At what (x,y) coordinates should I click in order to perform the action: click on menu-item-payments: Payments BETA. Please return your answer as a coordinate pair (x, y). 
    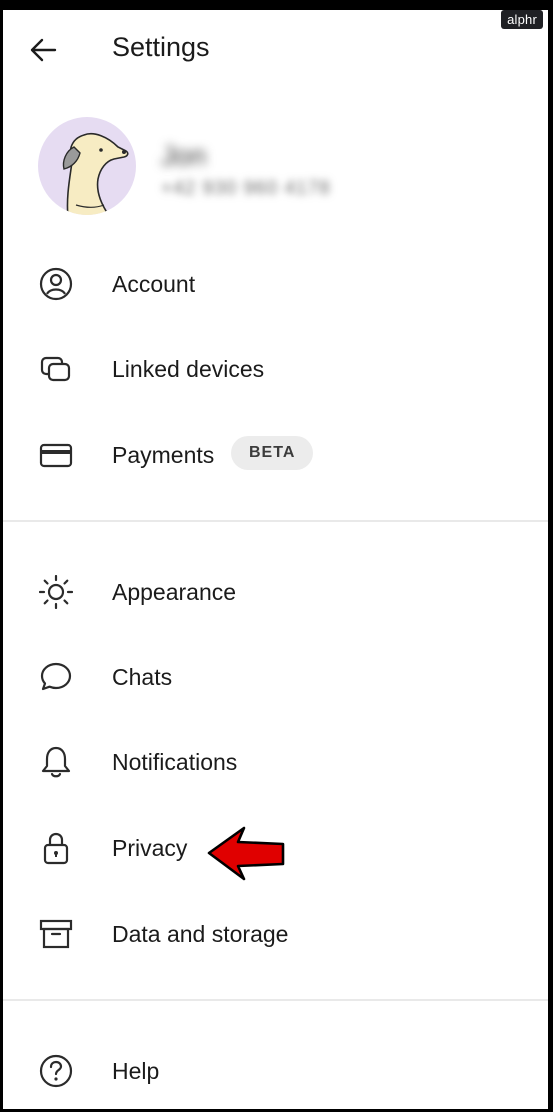
    Looking at the image, I should click on (275, 454).